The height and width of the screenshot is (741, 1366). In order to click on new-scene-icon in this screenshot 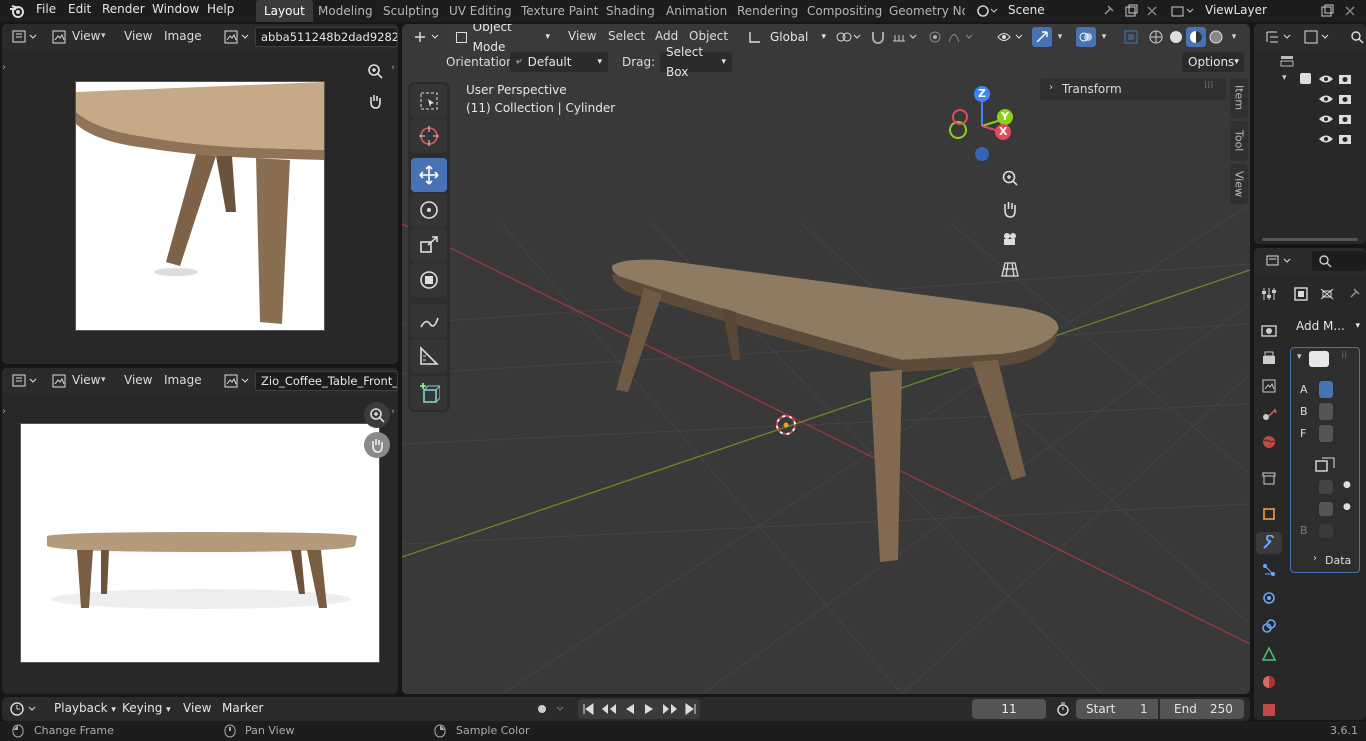, I will do `click(1131, 11)`.